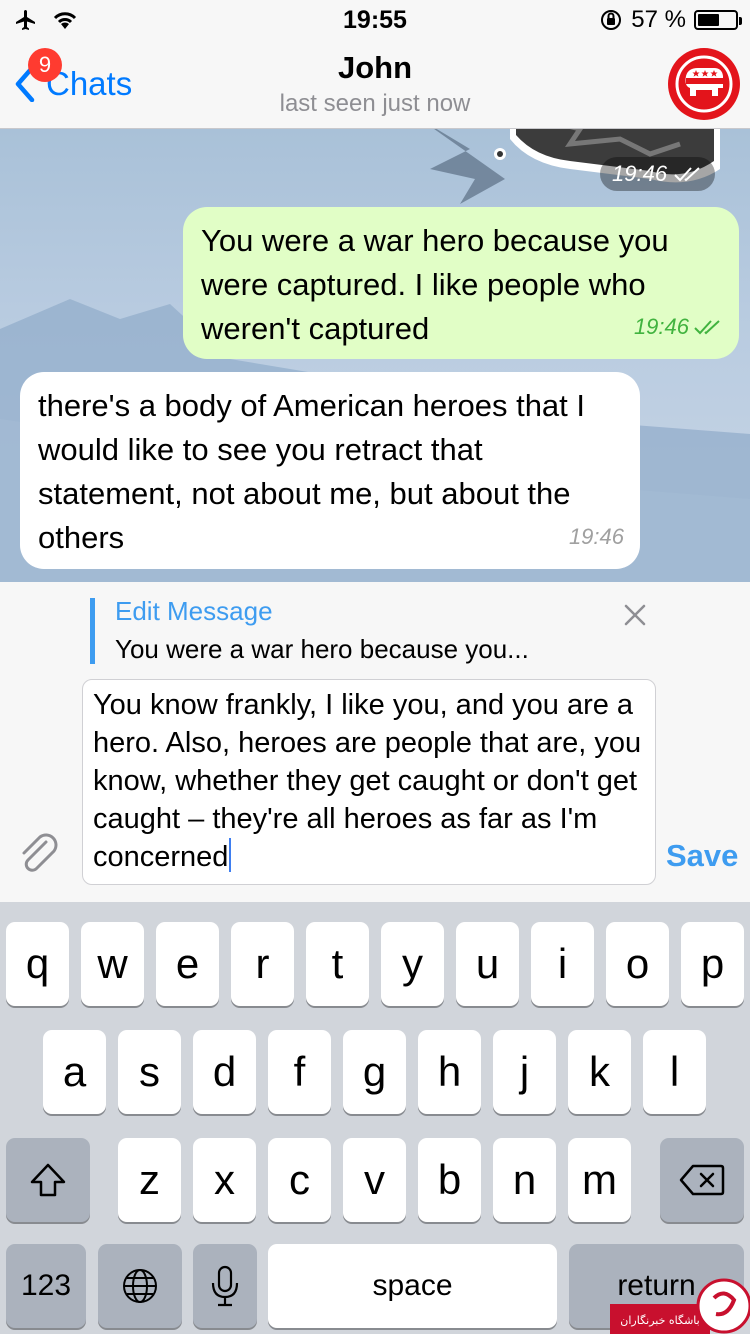 The width and height of the screenshot is (750, 1334). What do you see at coordinates (299, 1180) in the screenshot?
I see `key-c: c` at bounding box center [299, 1180].